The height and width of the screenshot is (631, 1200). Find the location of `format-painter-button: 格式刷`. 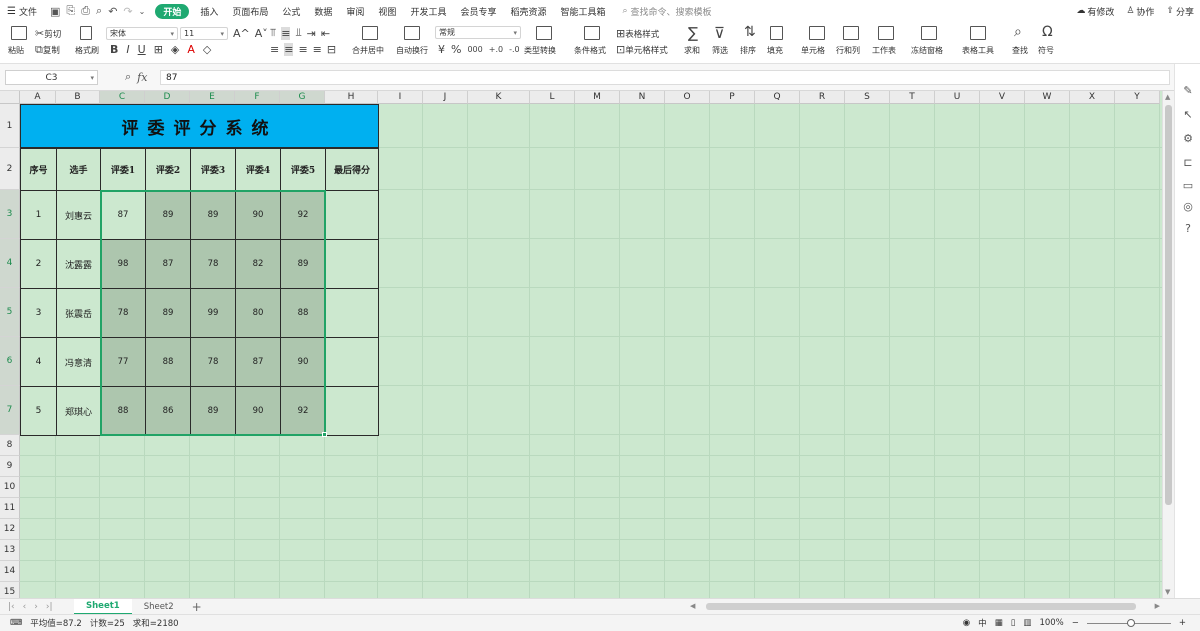

format-painter-button: 格式刷 is located at coordinates (87, 50).